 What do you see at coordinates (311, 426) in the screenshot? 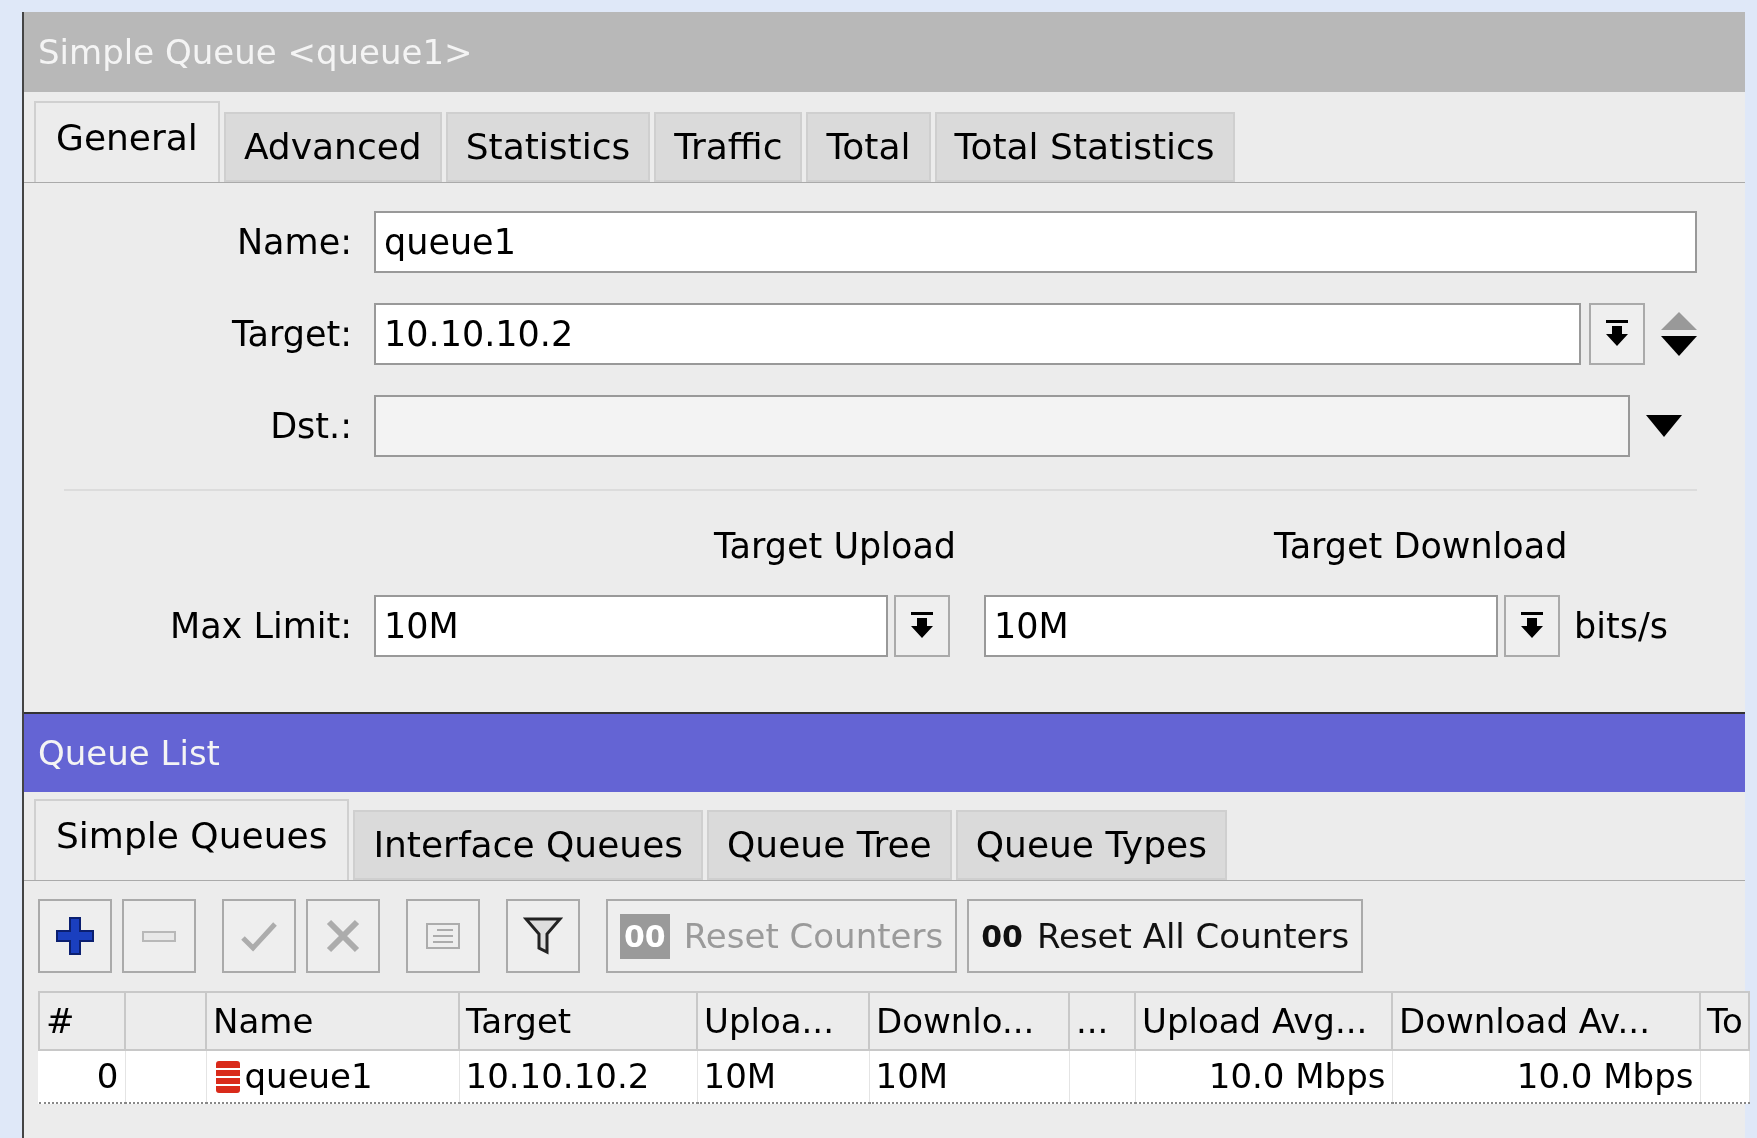
I see `field-label: Dst.:` at bounding box center [311, 426].